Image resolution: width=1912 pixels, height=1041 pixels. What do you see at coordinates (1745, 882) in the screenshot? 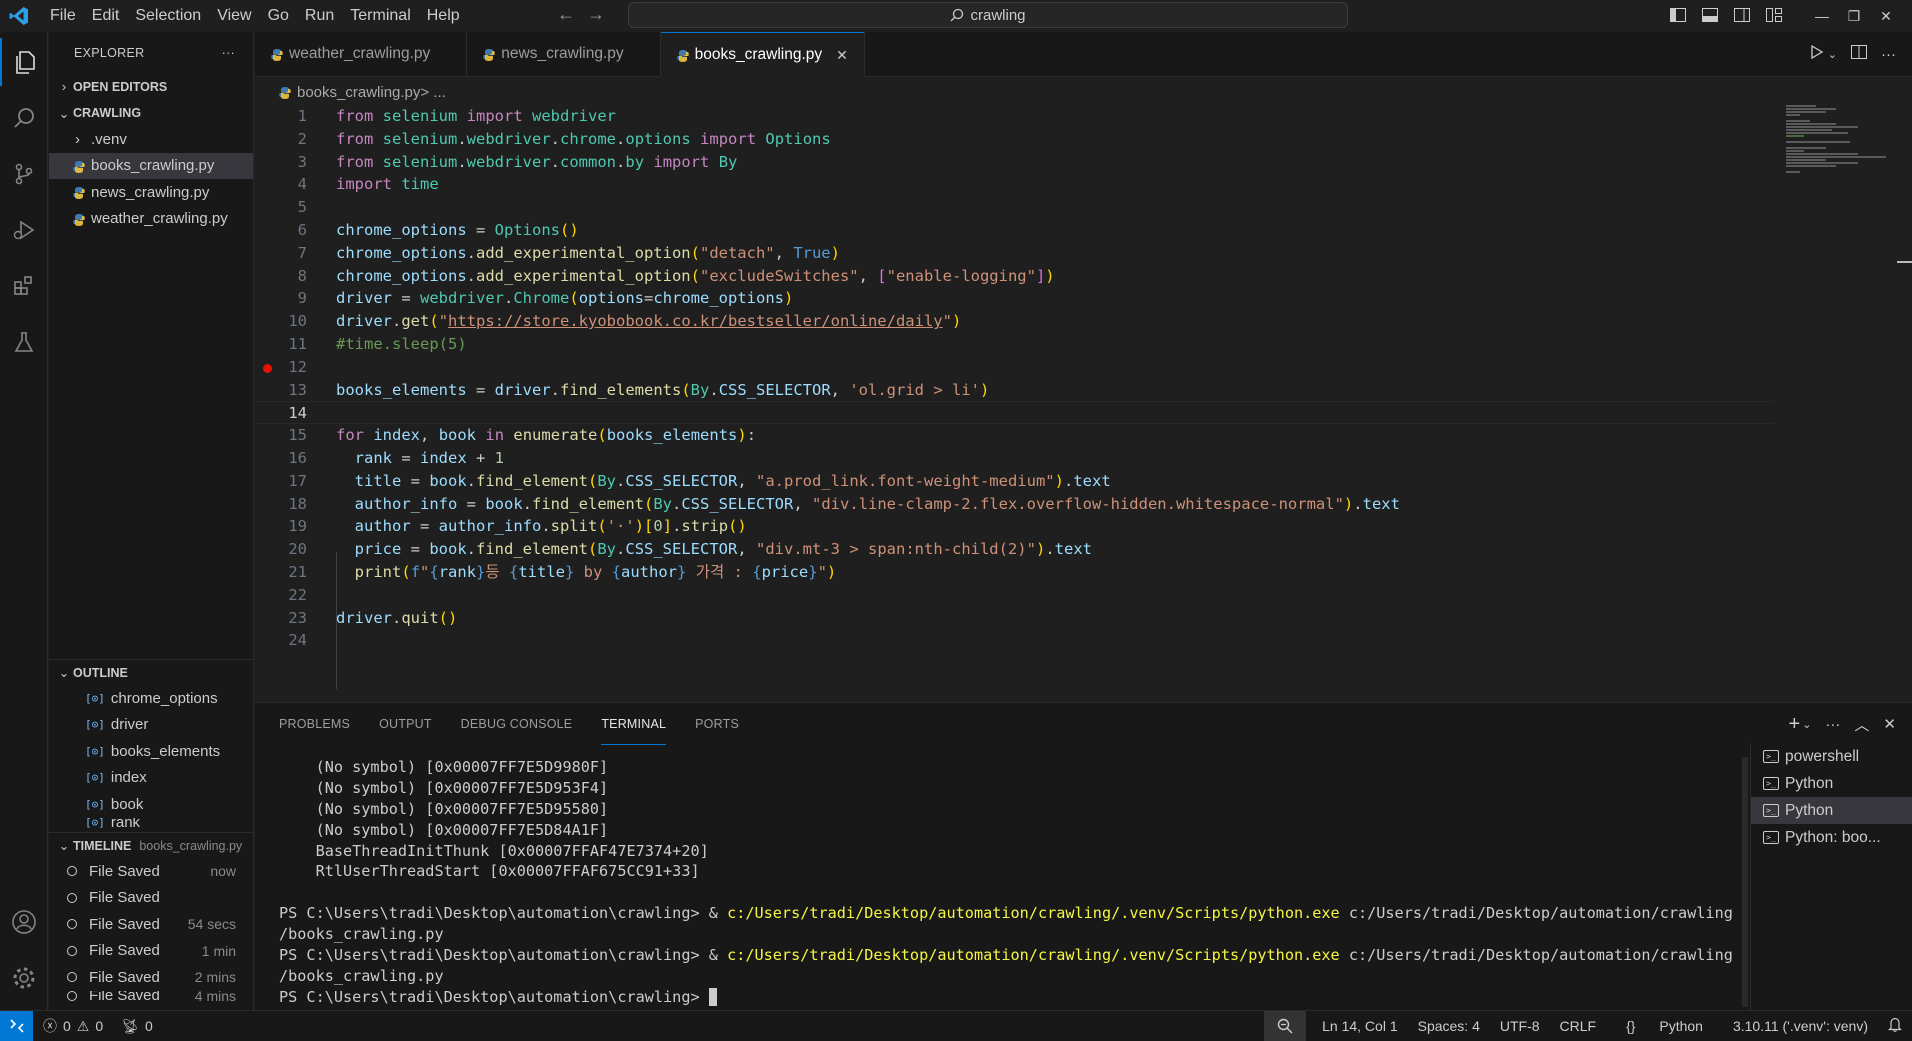
I see `terminal-scrollbar` at bounding box center [1745, 882].